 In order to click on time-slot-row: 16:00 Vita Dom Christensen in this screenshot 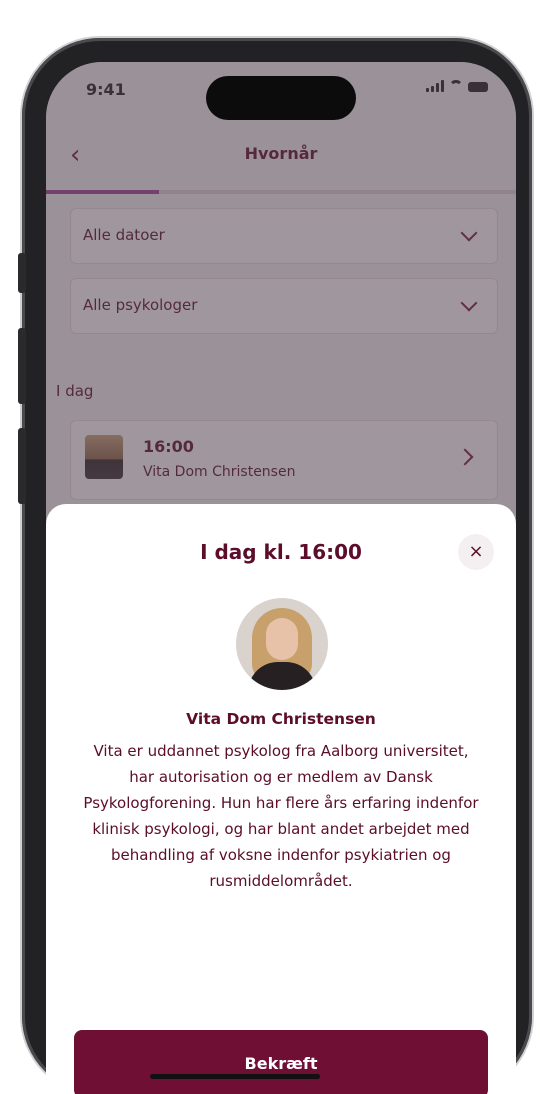, I will do `click(284, 460)`.